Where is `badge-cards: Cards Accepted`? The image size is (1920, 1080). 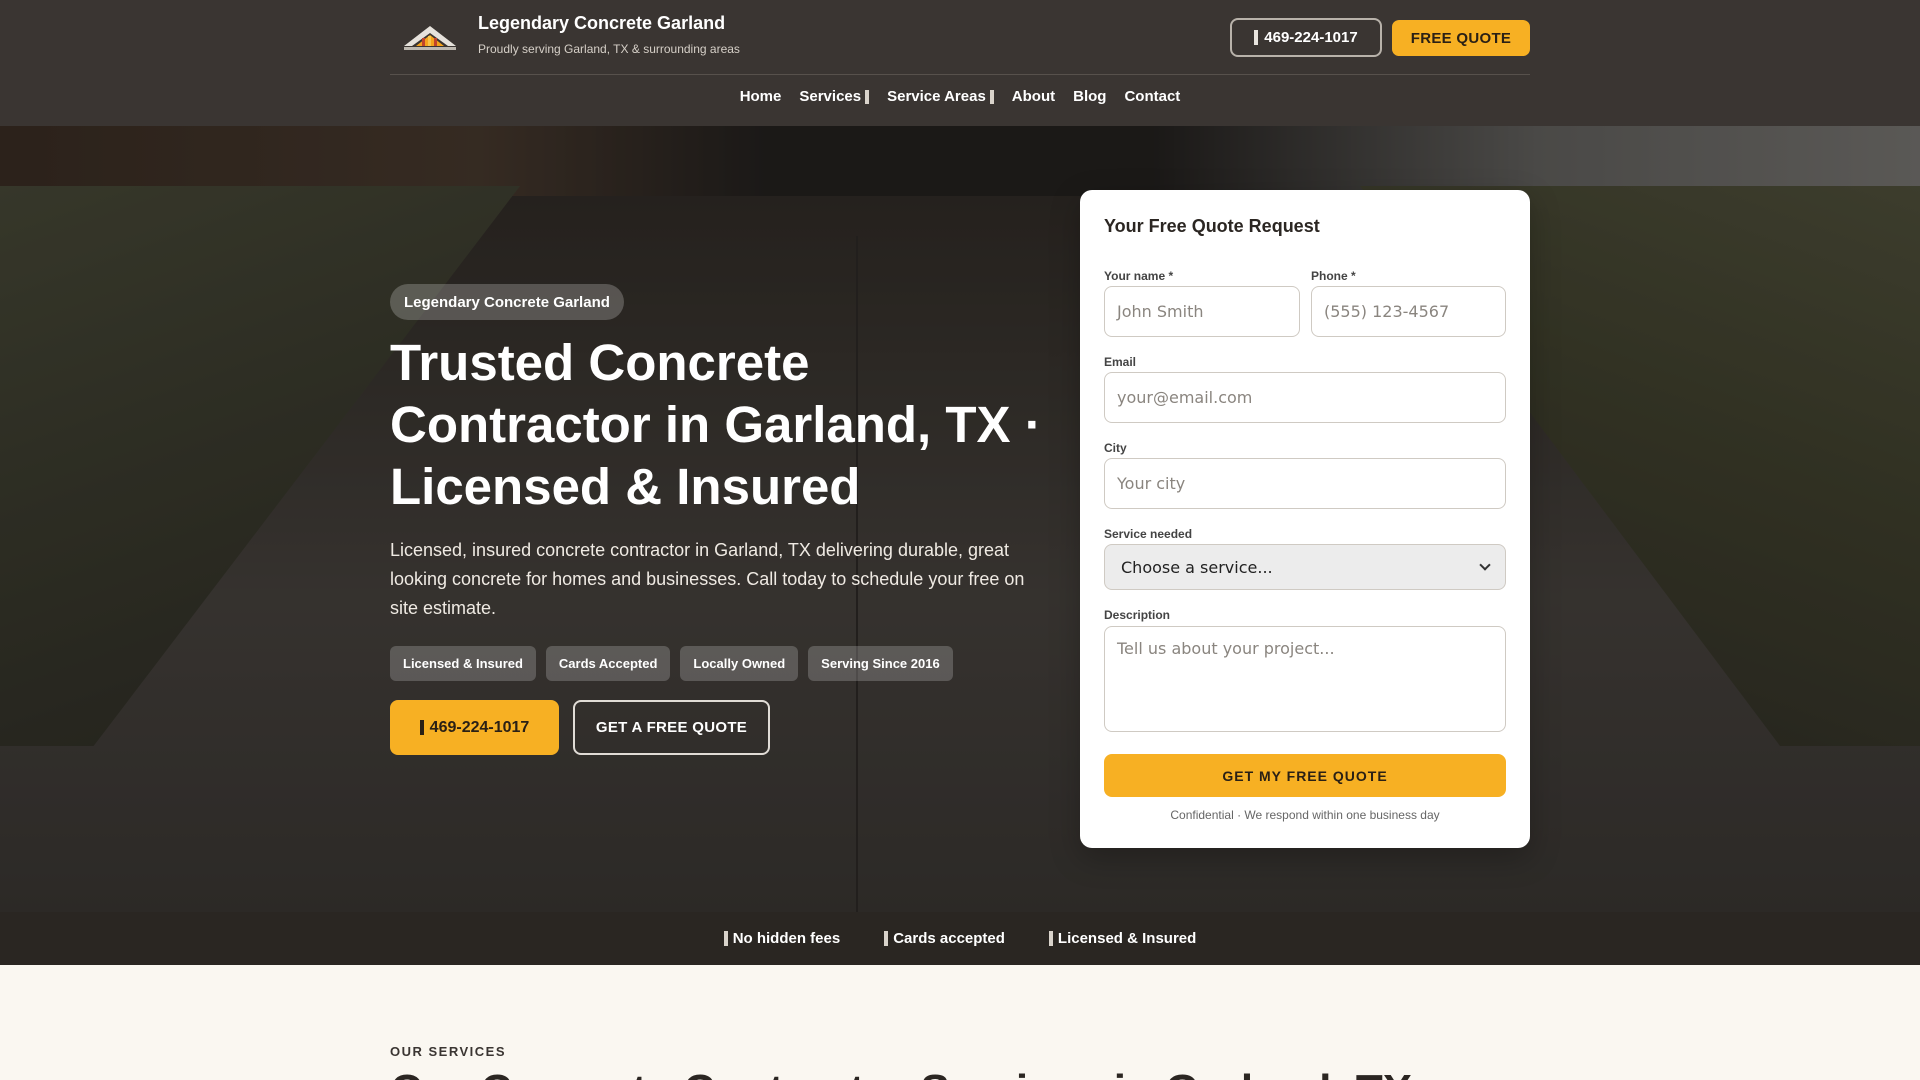
badge-cards: Cards Accepted is located at coordinates (608, 663).